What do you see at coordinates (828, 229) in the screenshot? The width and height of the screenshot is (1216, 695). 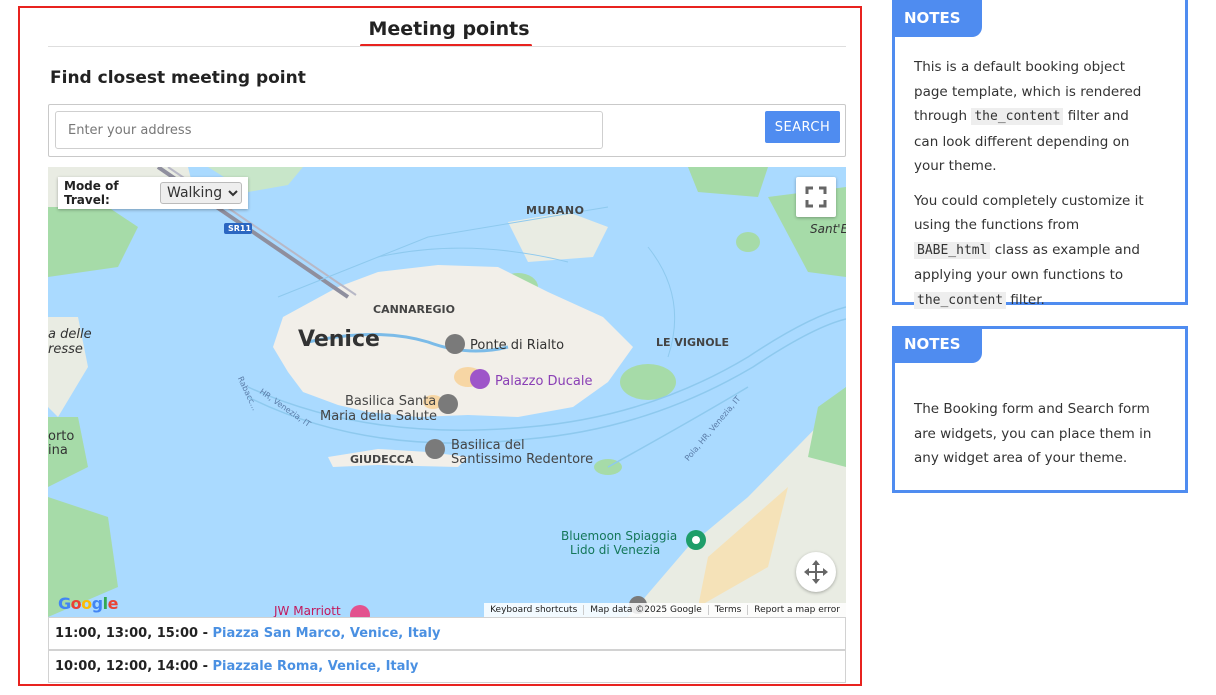 I see `label-sant-erasmo: Sant'E` at bounding box center [828, 229].